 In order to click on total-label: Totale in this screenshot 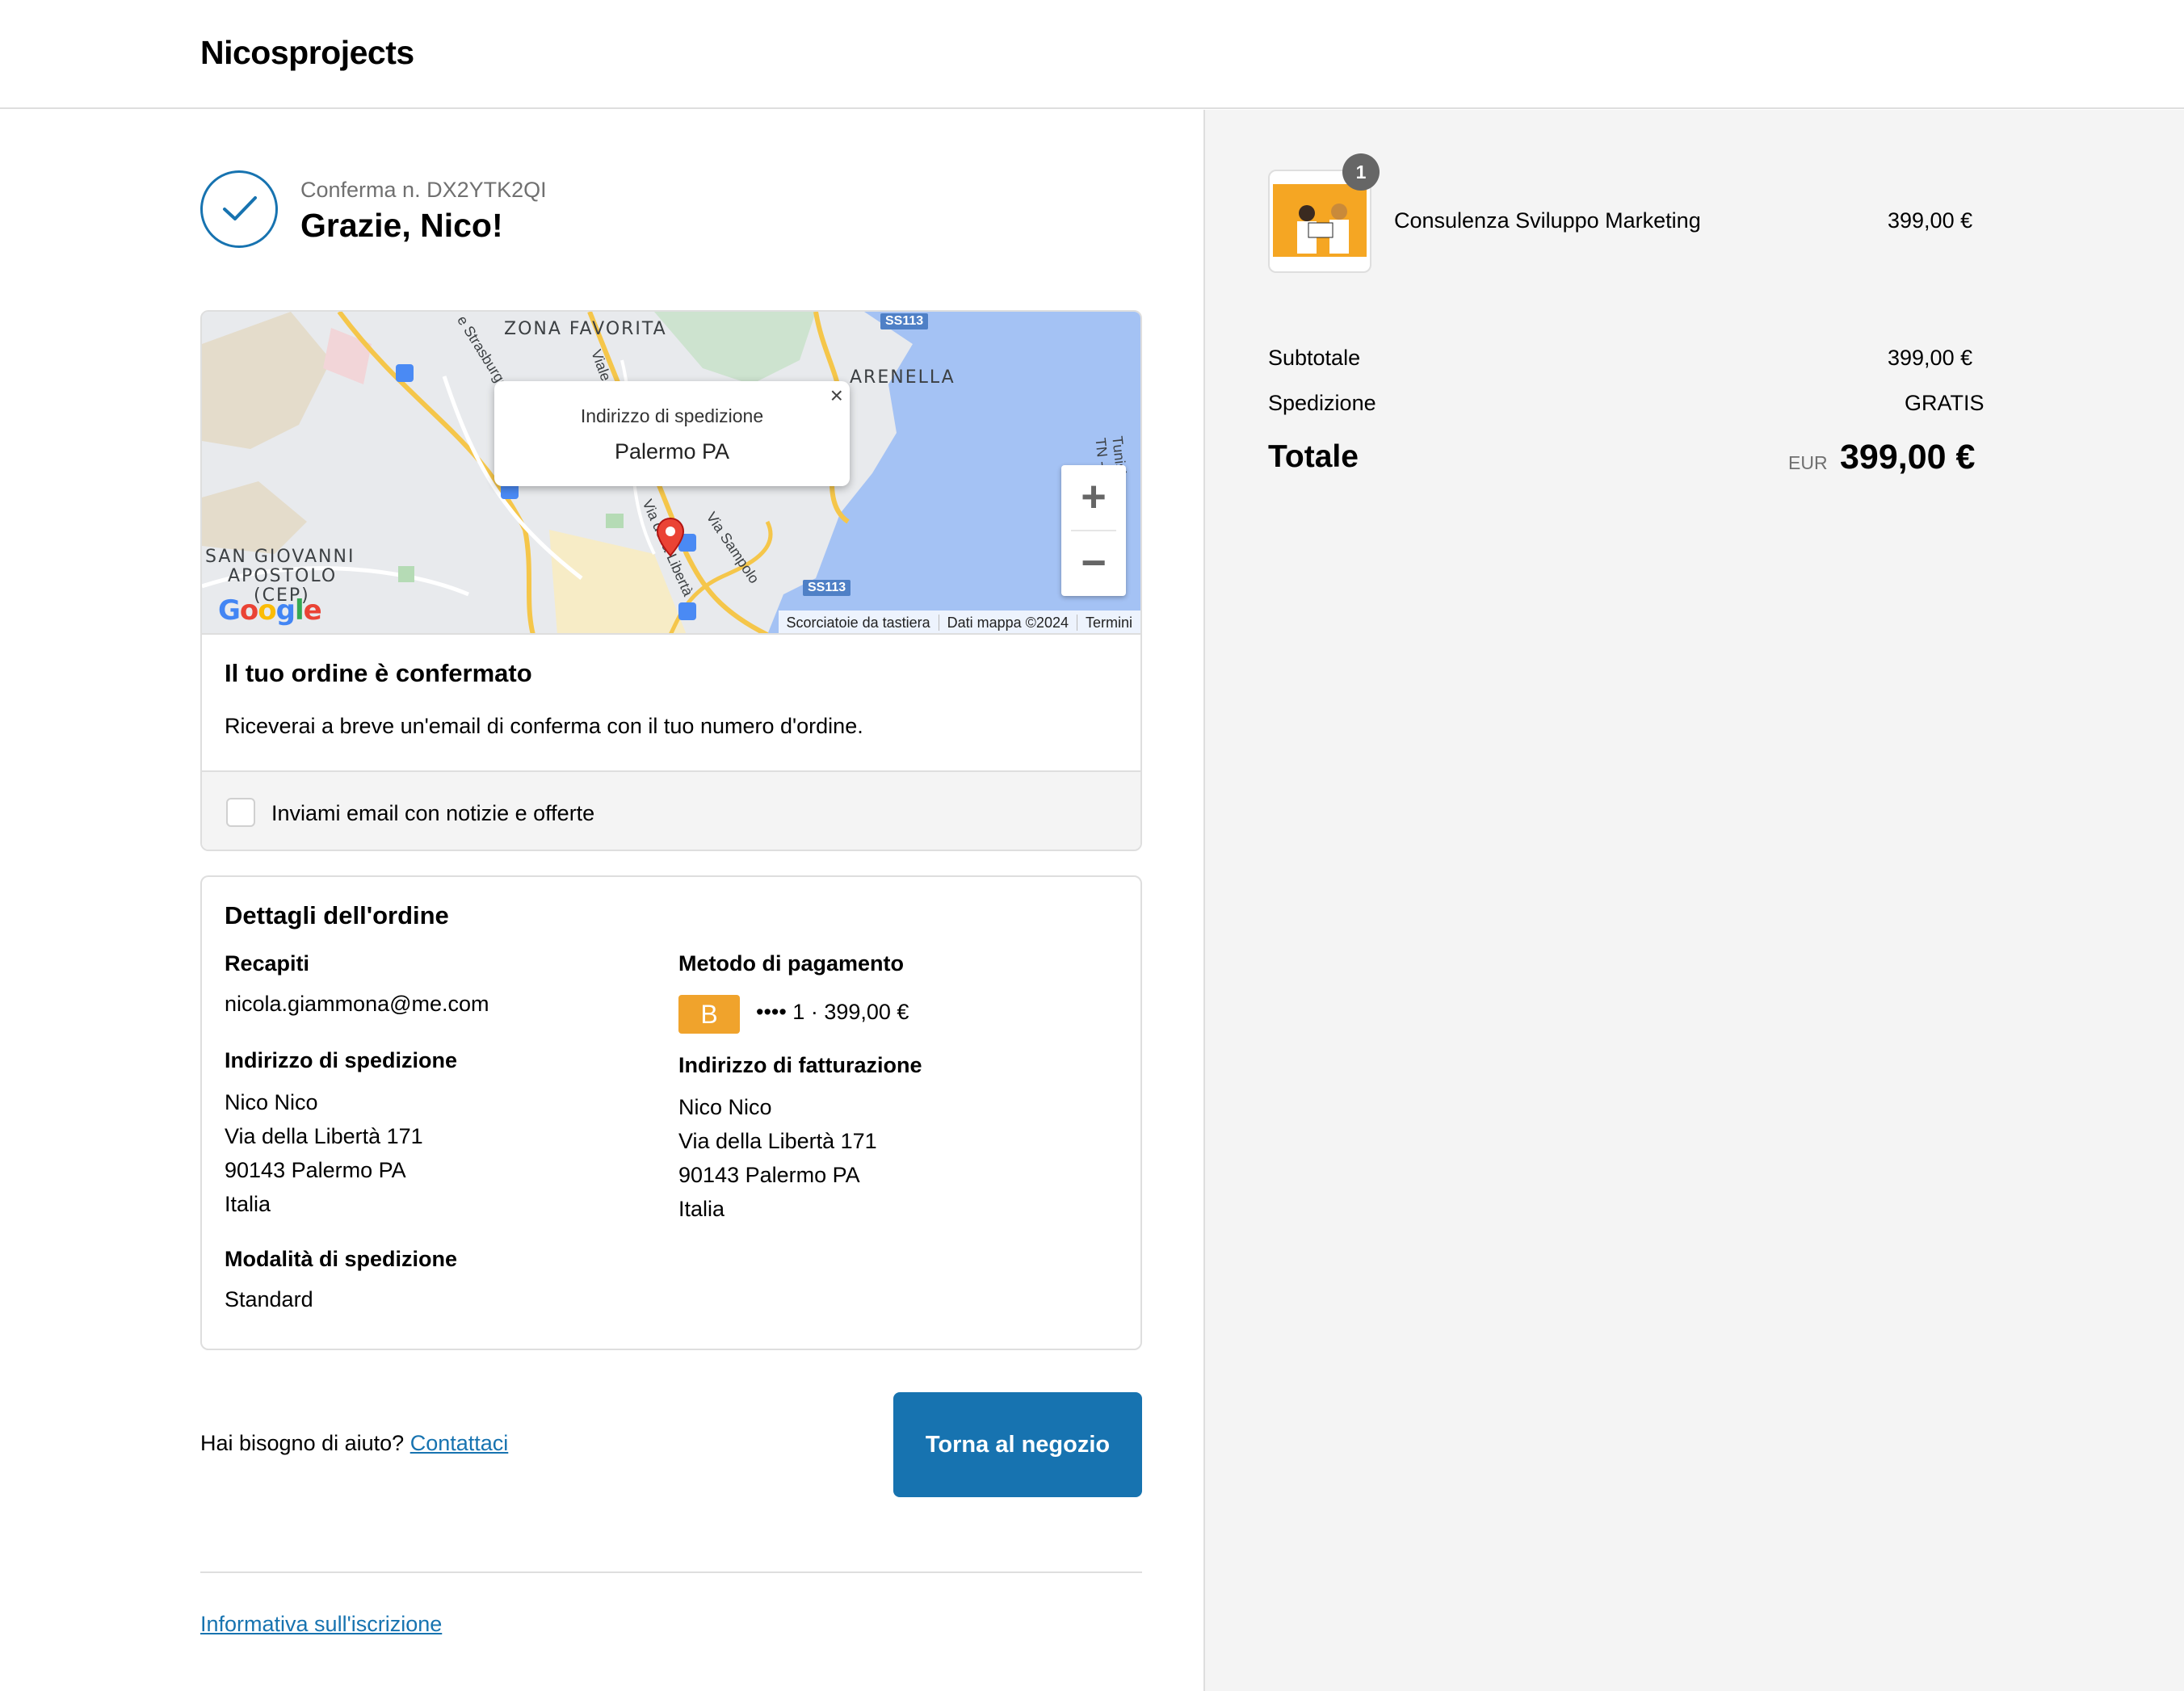, I will do `click(1313, 456)`.